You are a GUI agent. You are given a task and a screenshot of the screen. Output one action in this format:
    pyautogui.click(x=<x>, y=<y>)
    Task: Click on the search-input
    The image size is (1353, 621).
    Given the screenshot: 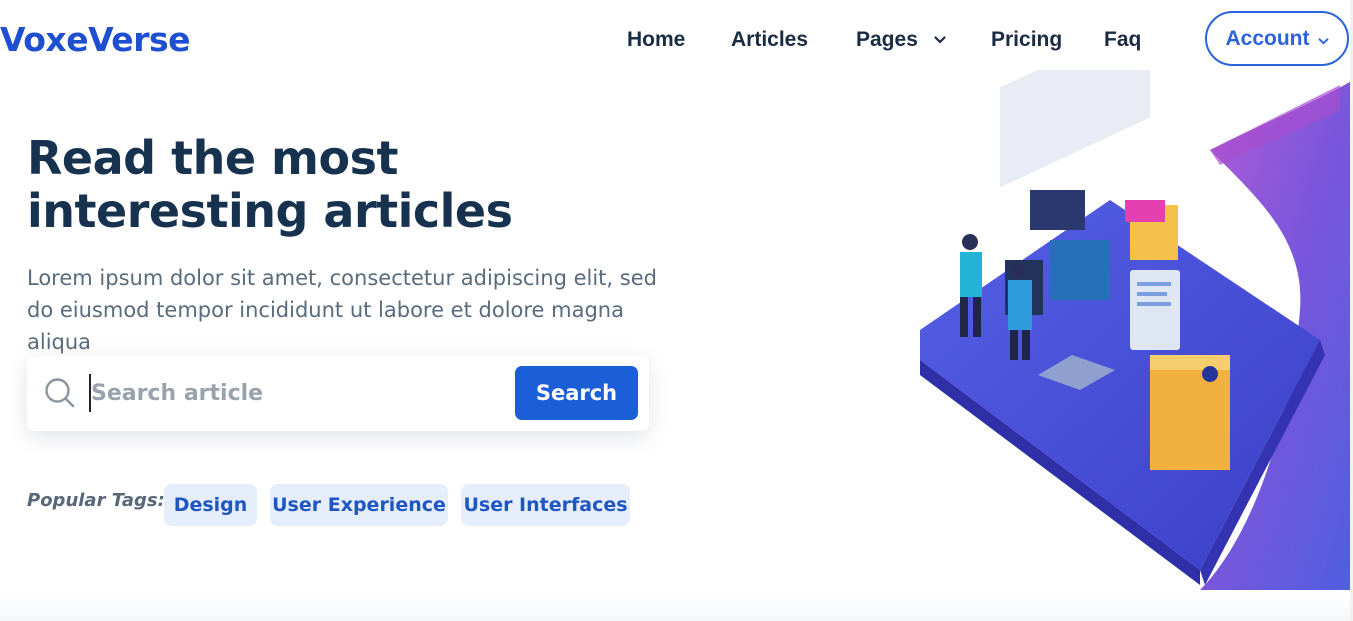 What is the action you would take?
    pyautogui.click(x=295, y=393)
    